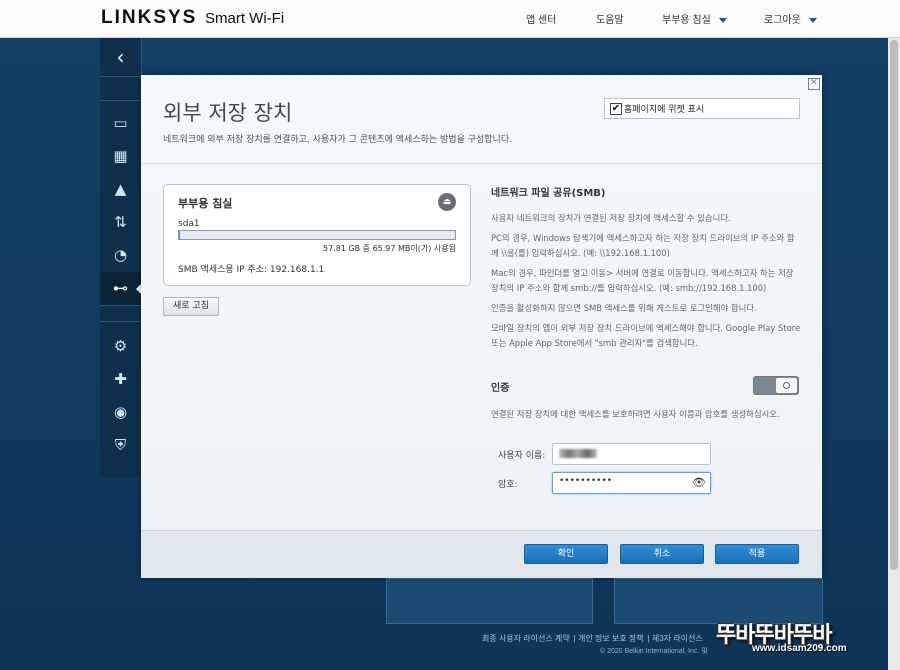  I want to click on speedometer-icon: ◔, so click(120, 255).